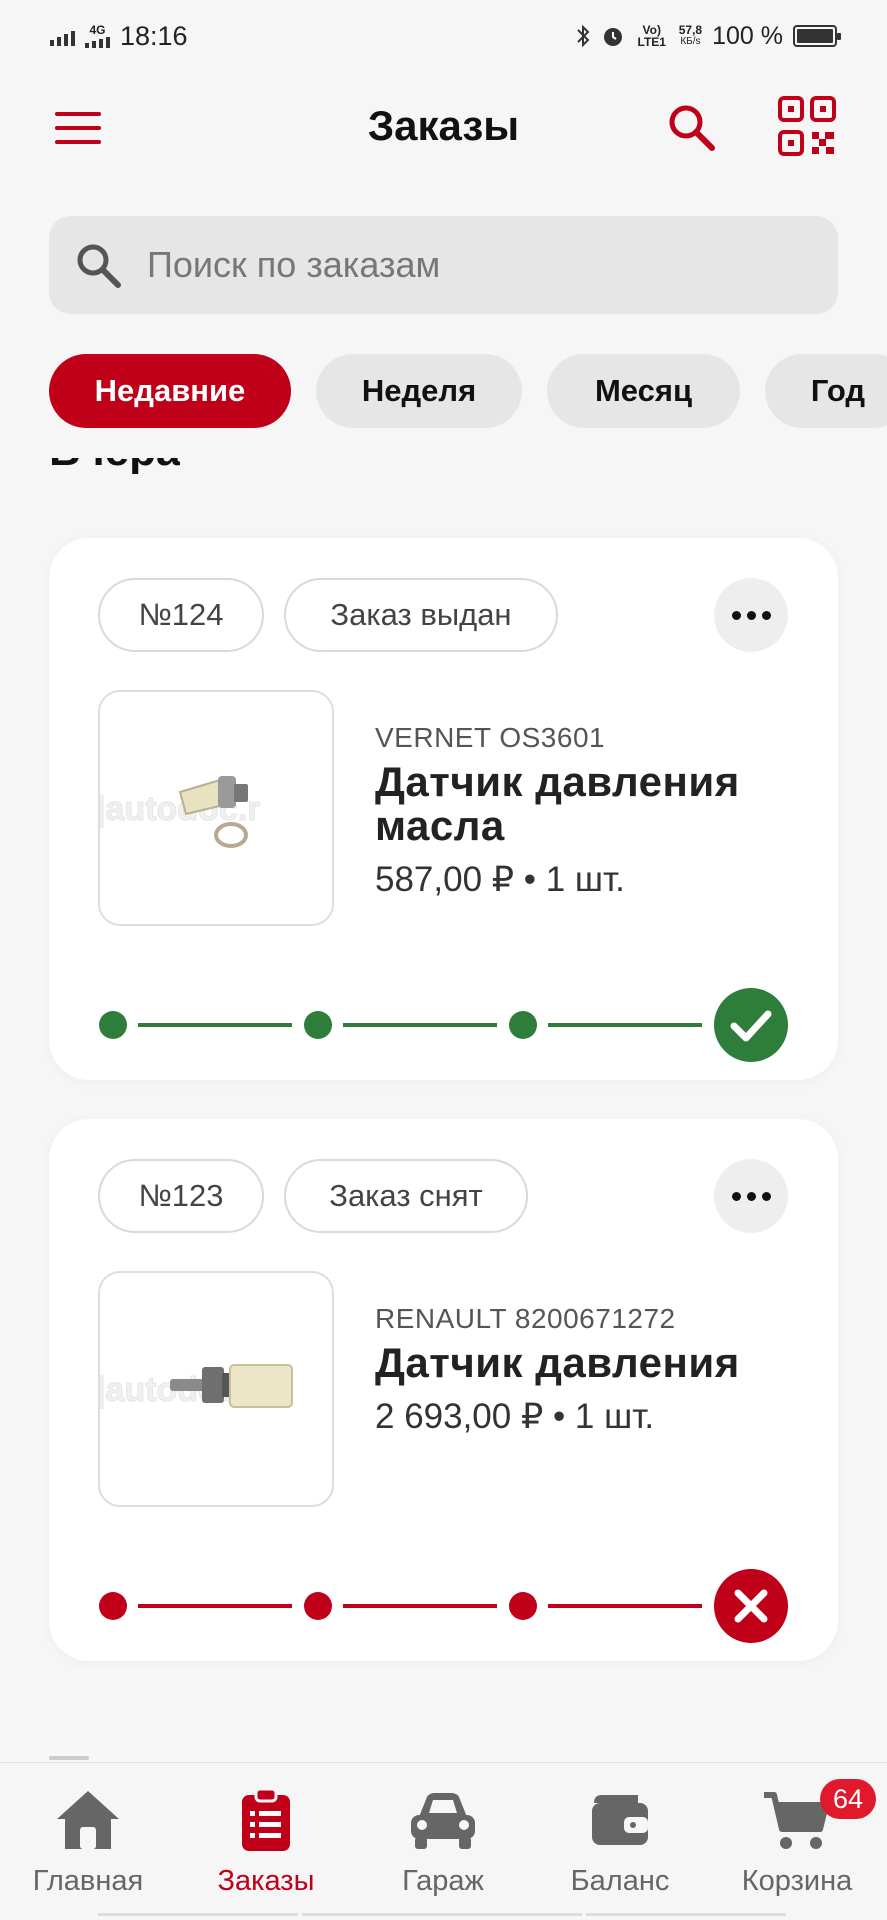 This screenshot has width=887, height=1920. Describe the element at coordinates (181, 615) in the screenshot. I see `order-number: №124` at that location.